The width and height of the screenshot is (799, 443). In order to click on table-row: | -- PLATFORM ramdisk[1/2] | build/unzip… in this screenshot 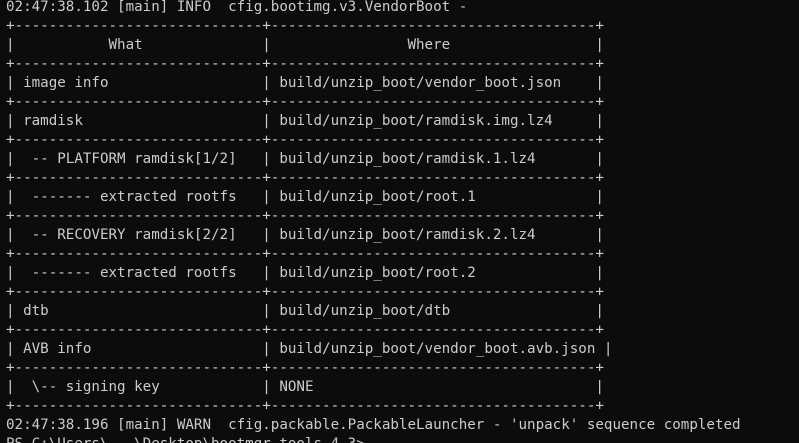, I will do `click(305, 159)`.